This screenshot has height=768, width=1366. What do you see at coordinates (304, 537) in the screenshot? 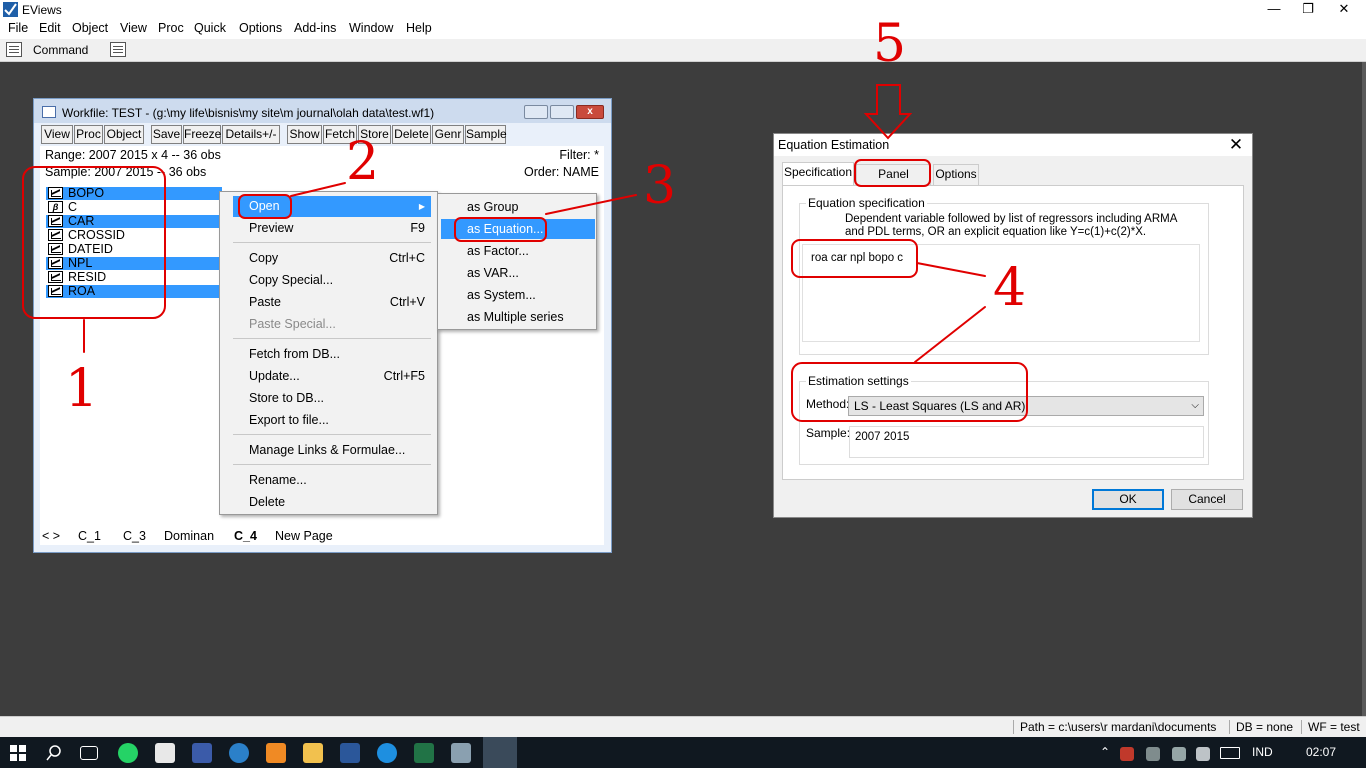
I see `tab-new-page: New Page` at bounding box center [304, 537].